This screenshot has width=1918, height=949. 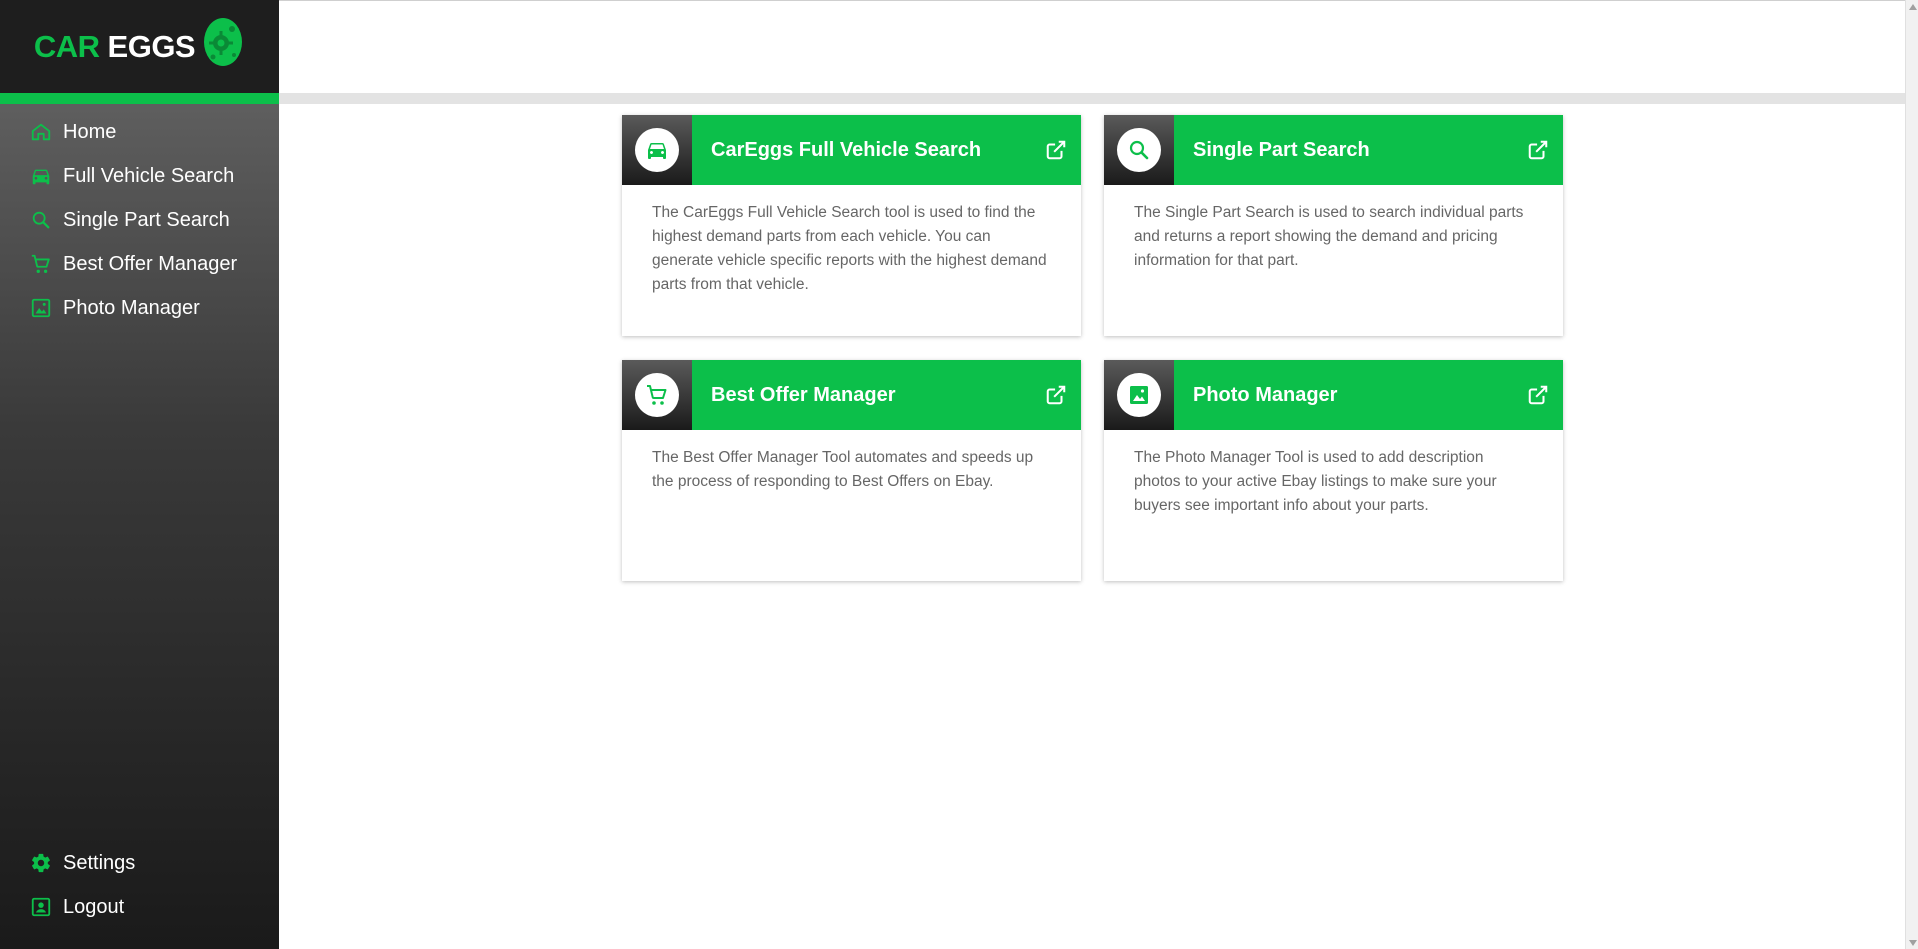 I want to click on card-header: Single Part Search, so click(x=1333, y=150).